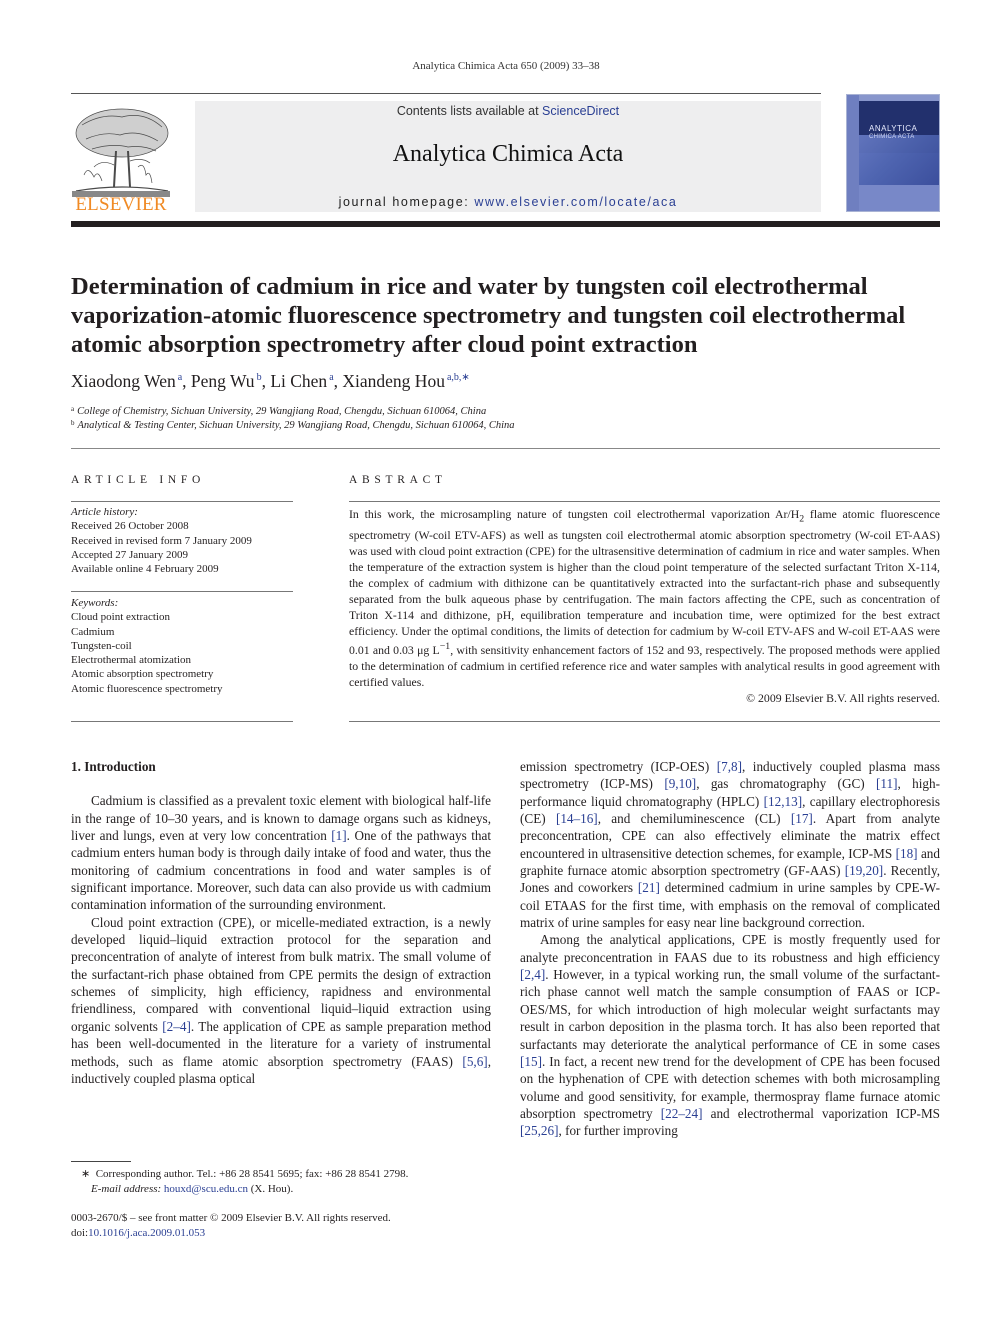 The image size is (992, 1323). Describe the element at coordinates (474, 1061) in the screenshot. I see `citation-link: [5,6]` at that location.